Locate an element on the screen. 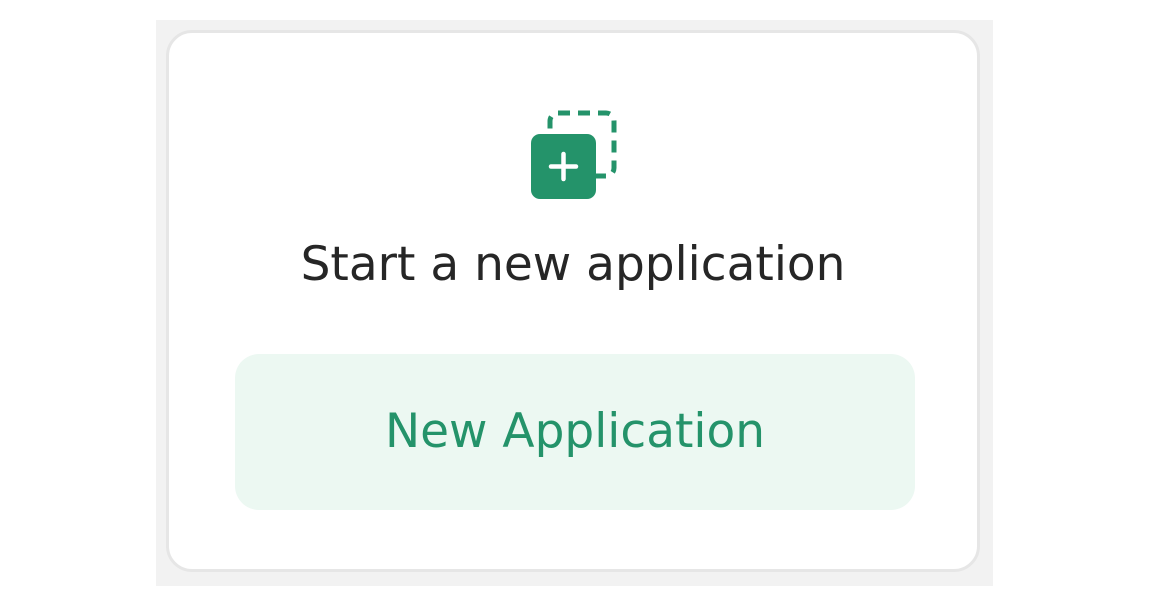 The height and width of the screenshot is (607, 1149). card-title: Start a new application is located at coordinates (573, 264).